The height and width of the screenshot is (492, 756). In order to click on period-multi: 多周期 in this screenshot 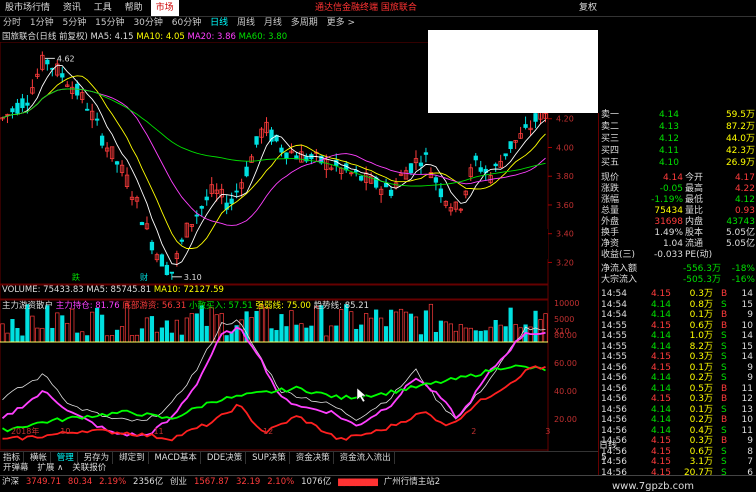, I will do `click(304, 23)`.